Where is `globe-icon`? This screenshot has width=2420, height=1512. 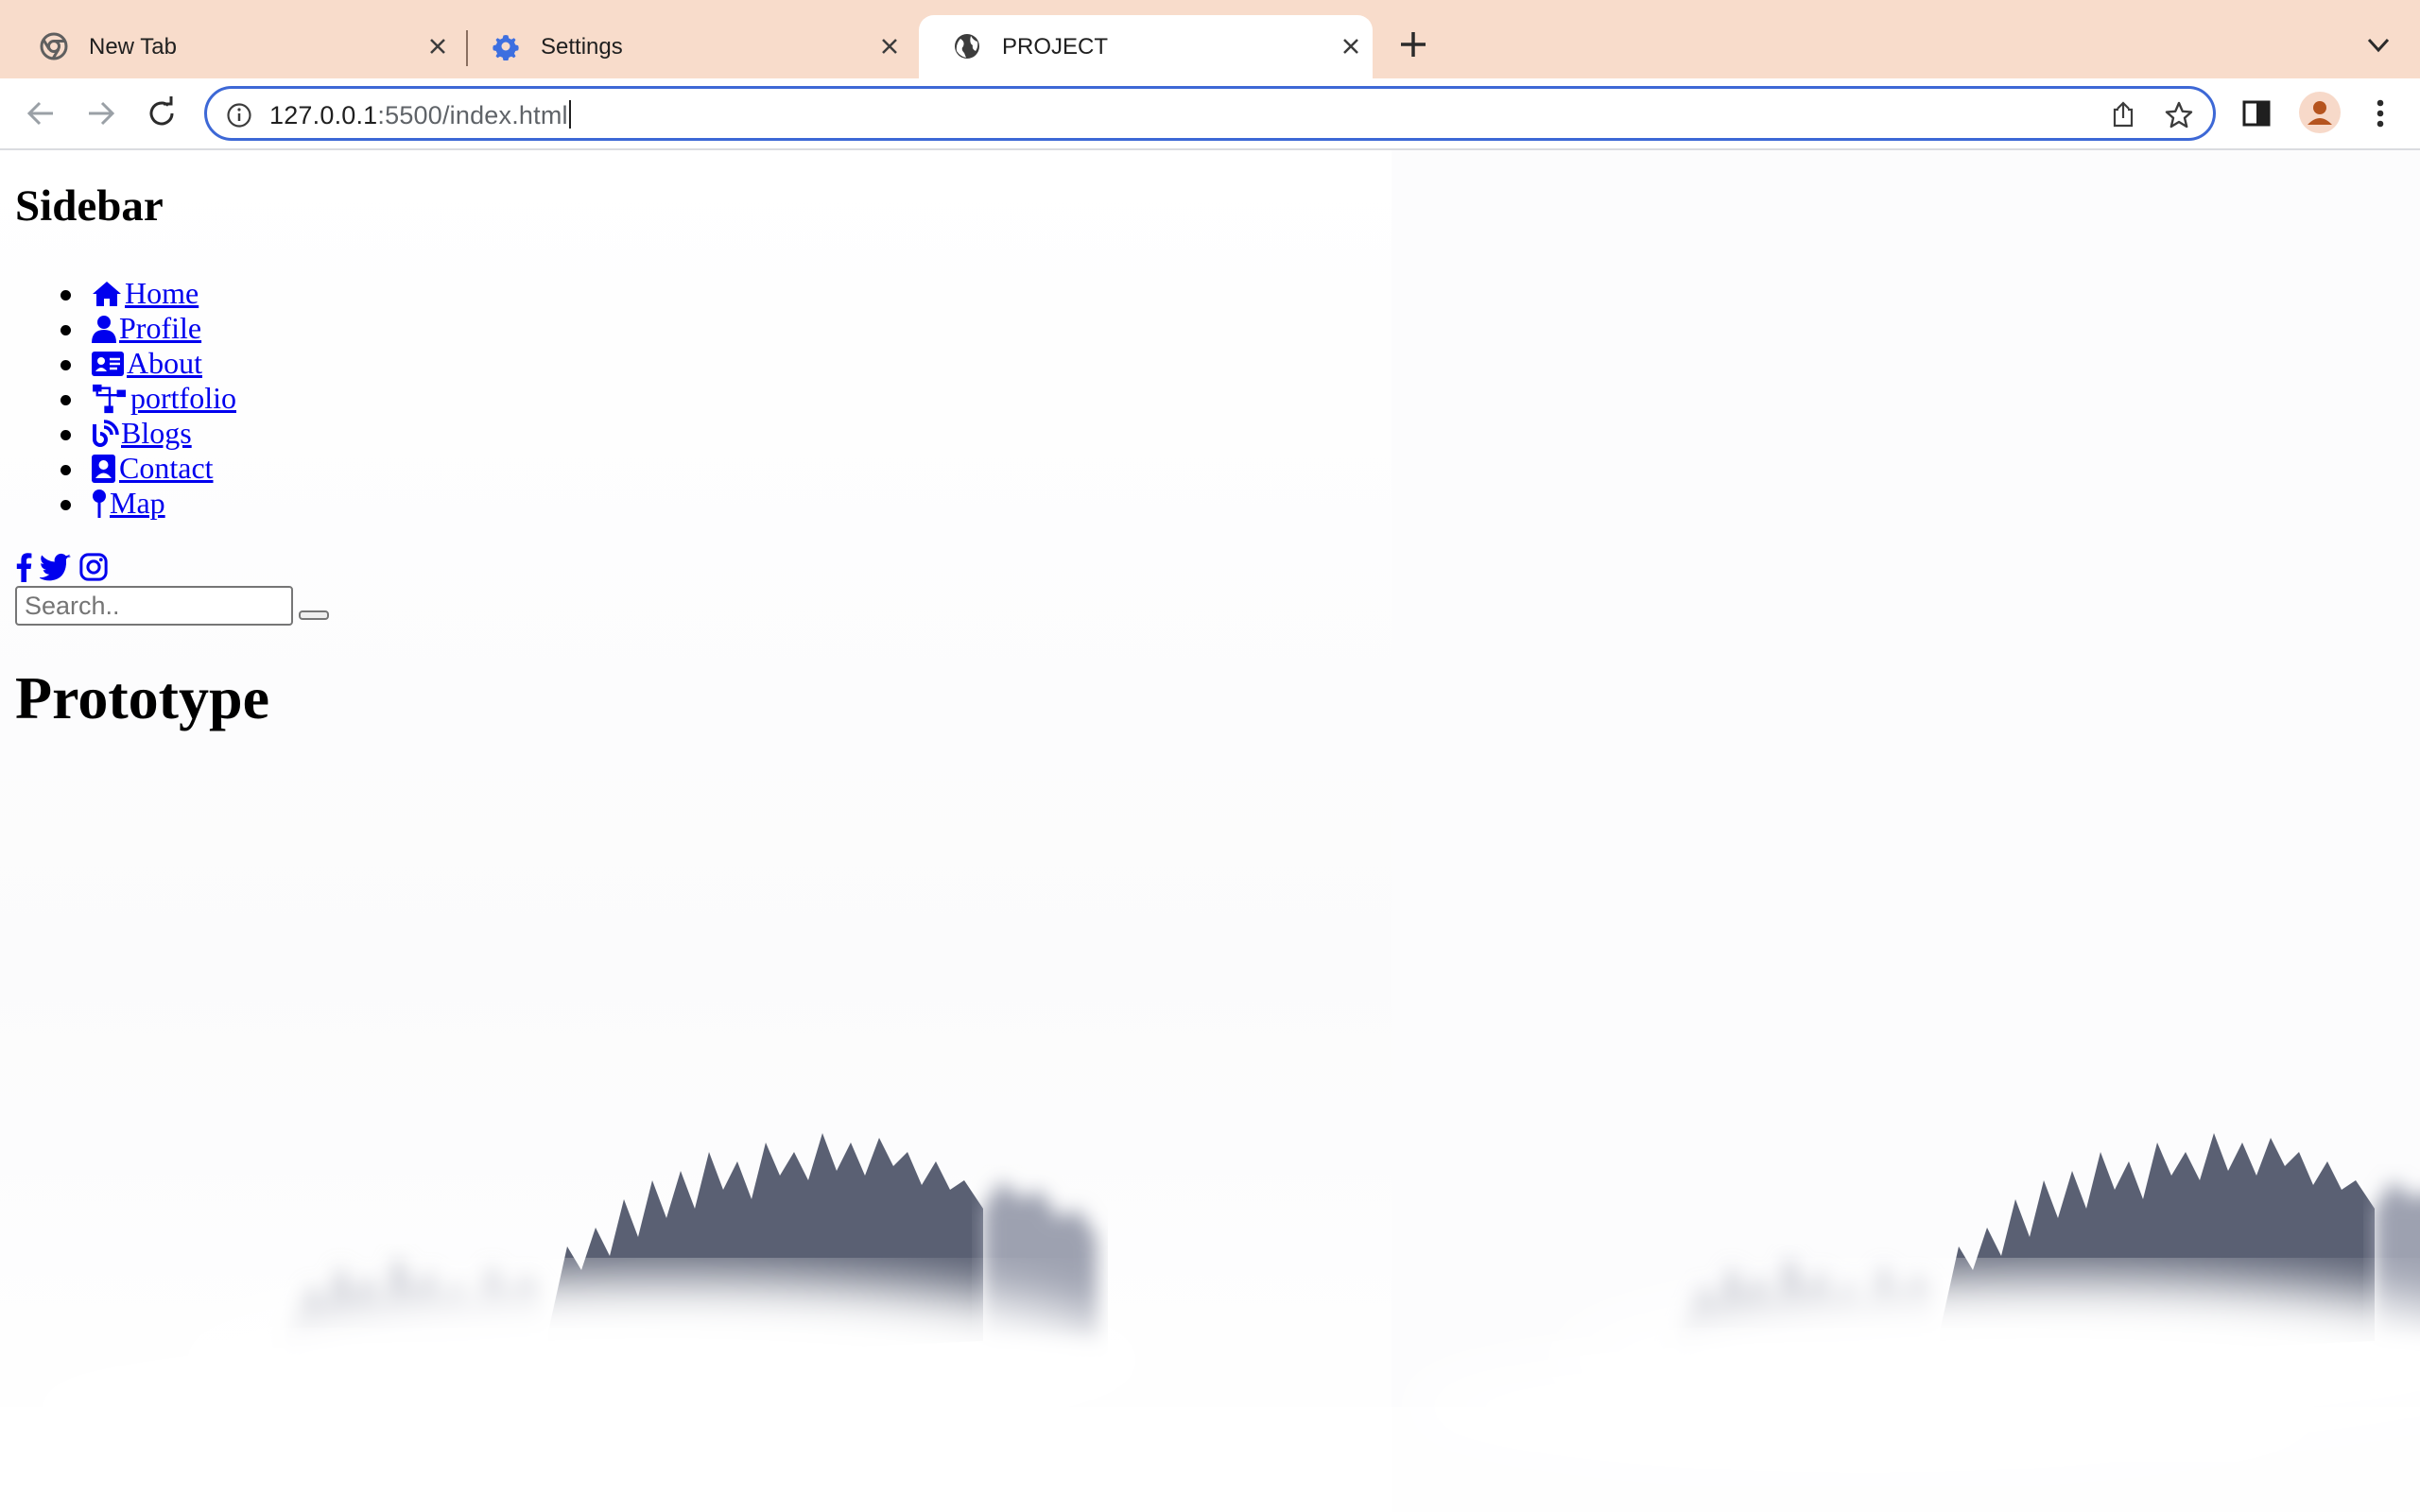 globe-icon is located at coordinates (967, 46).